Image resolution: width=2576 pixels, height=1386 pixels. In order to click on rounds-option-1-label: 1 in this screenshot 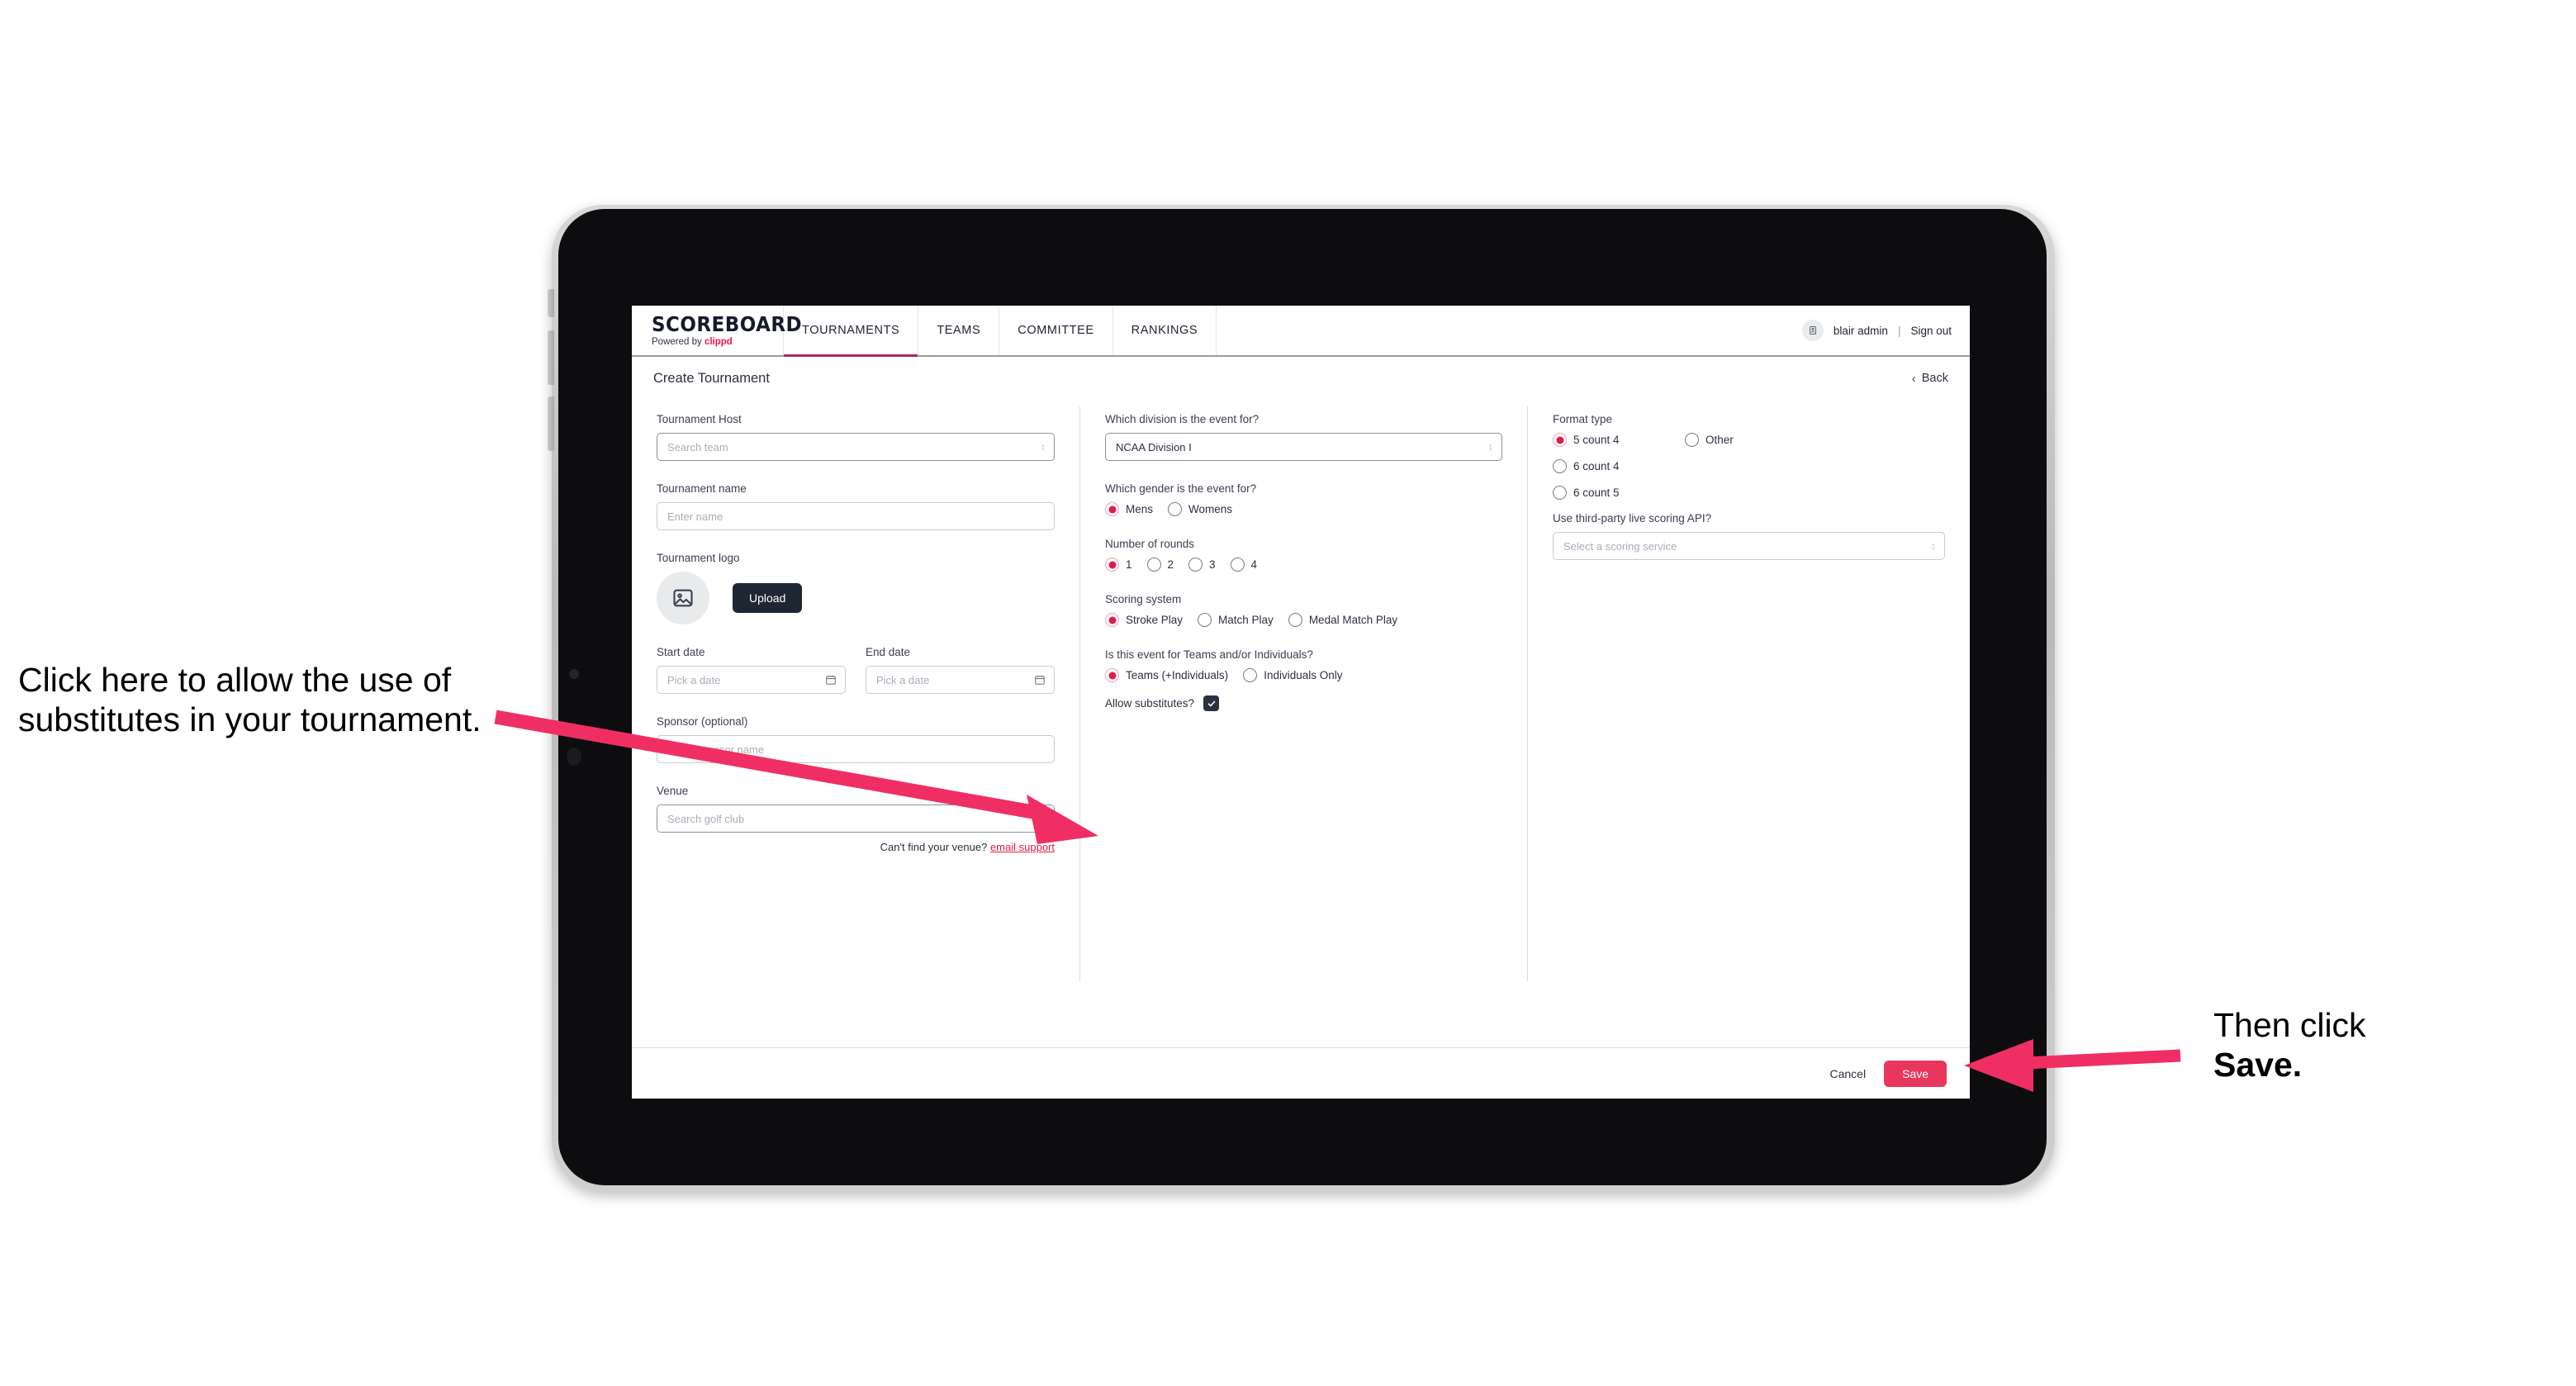, I will do `click(1129, 564)`.